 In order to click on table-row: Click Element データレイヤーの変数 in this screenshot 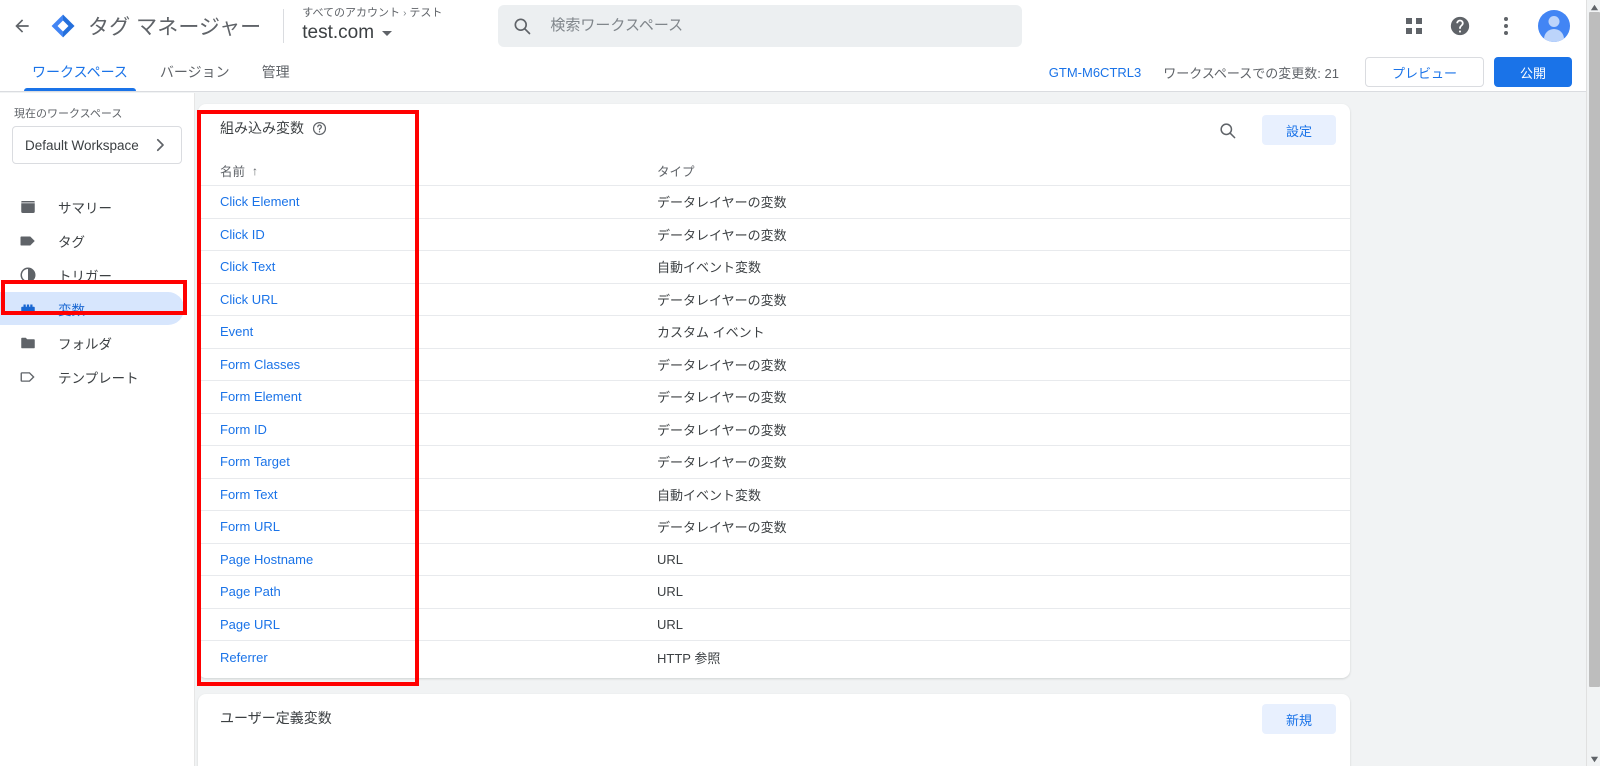, I will do `click(774, 202)`.